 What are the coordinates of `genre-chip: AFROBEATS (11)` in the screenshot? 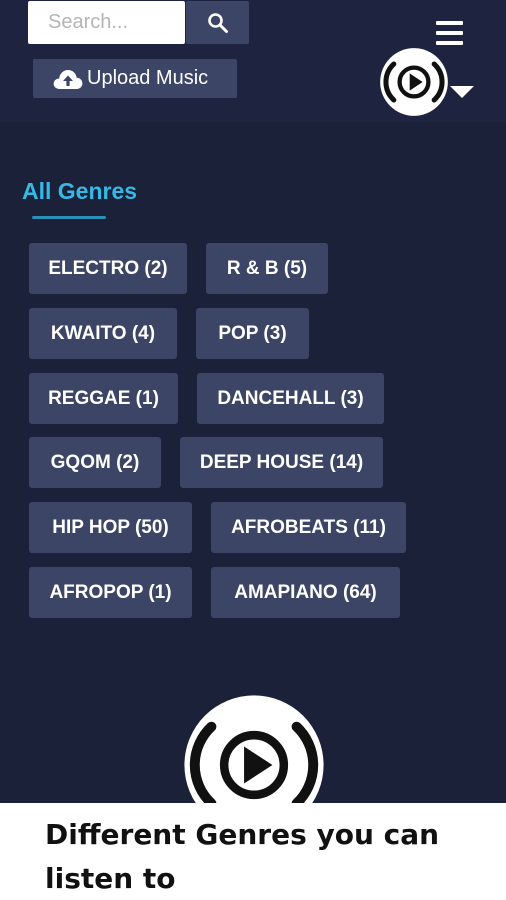 It's located at (308, 527).